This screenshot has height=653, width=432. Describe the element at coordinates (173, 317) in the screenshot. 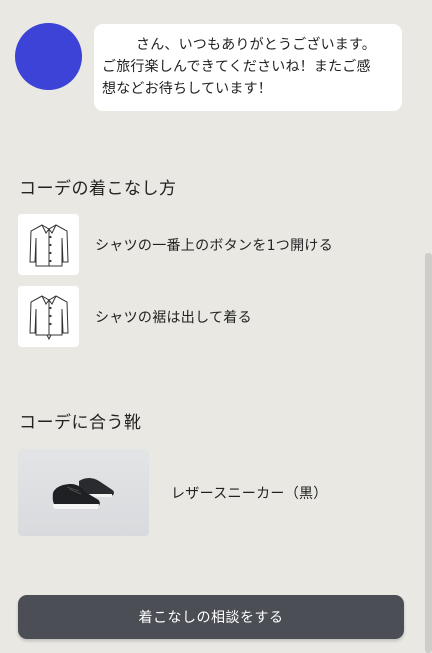

I see `tip-label: シャツの裾は出して着る` at that location.